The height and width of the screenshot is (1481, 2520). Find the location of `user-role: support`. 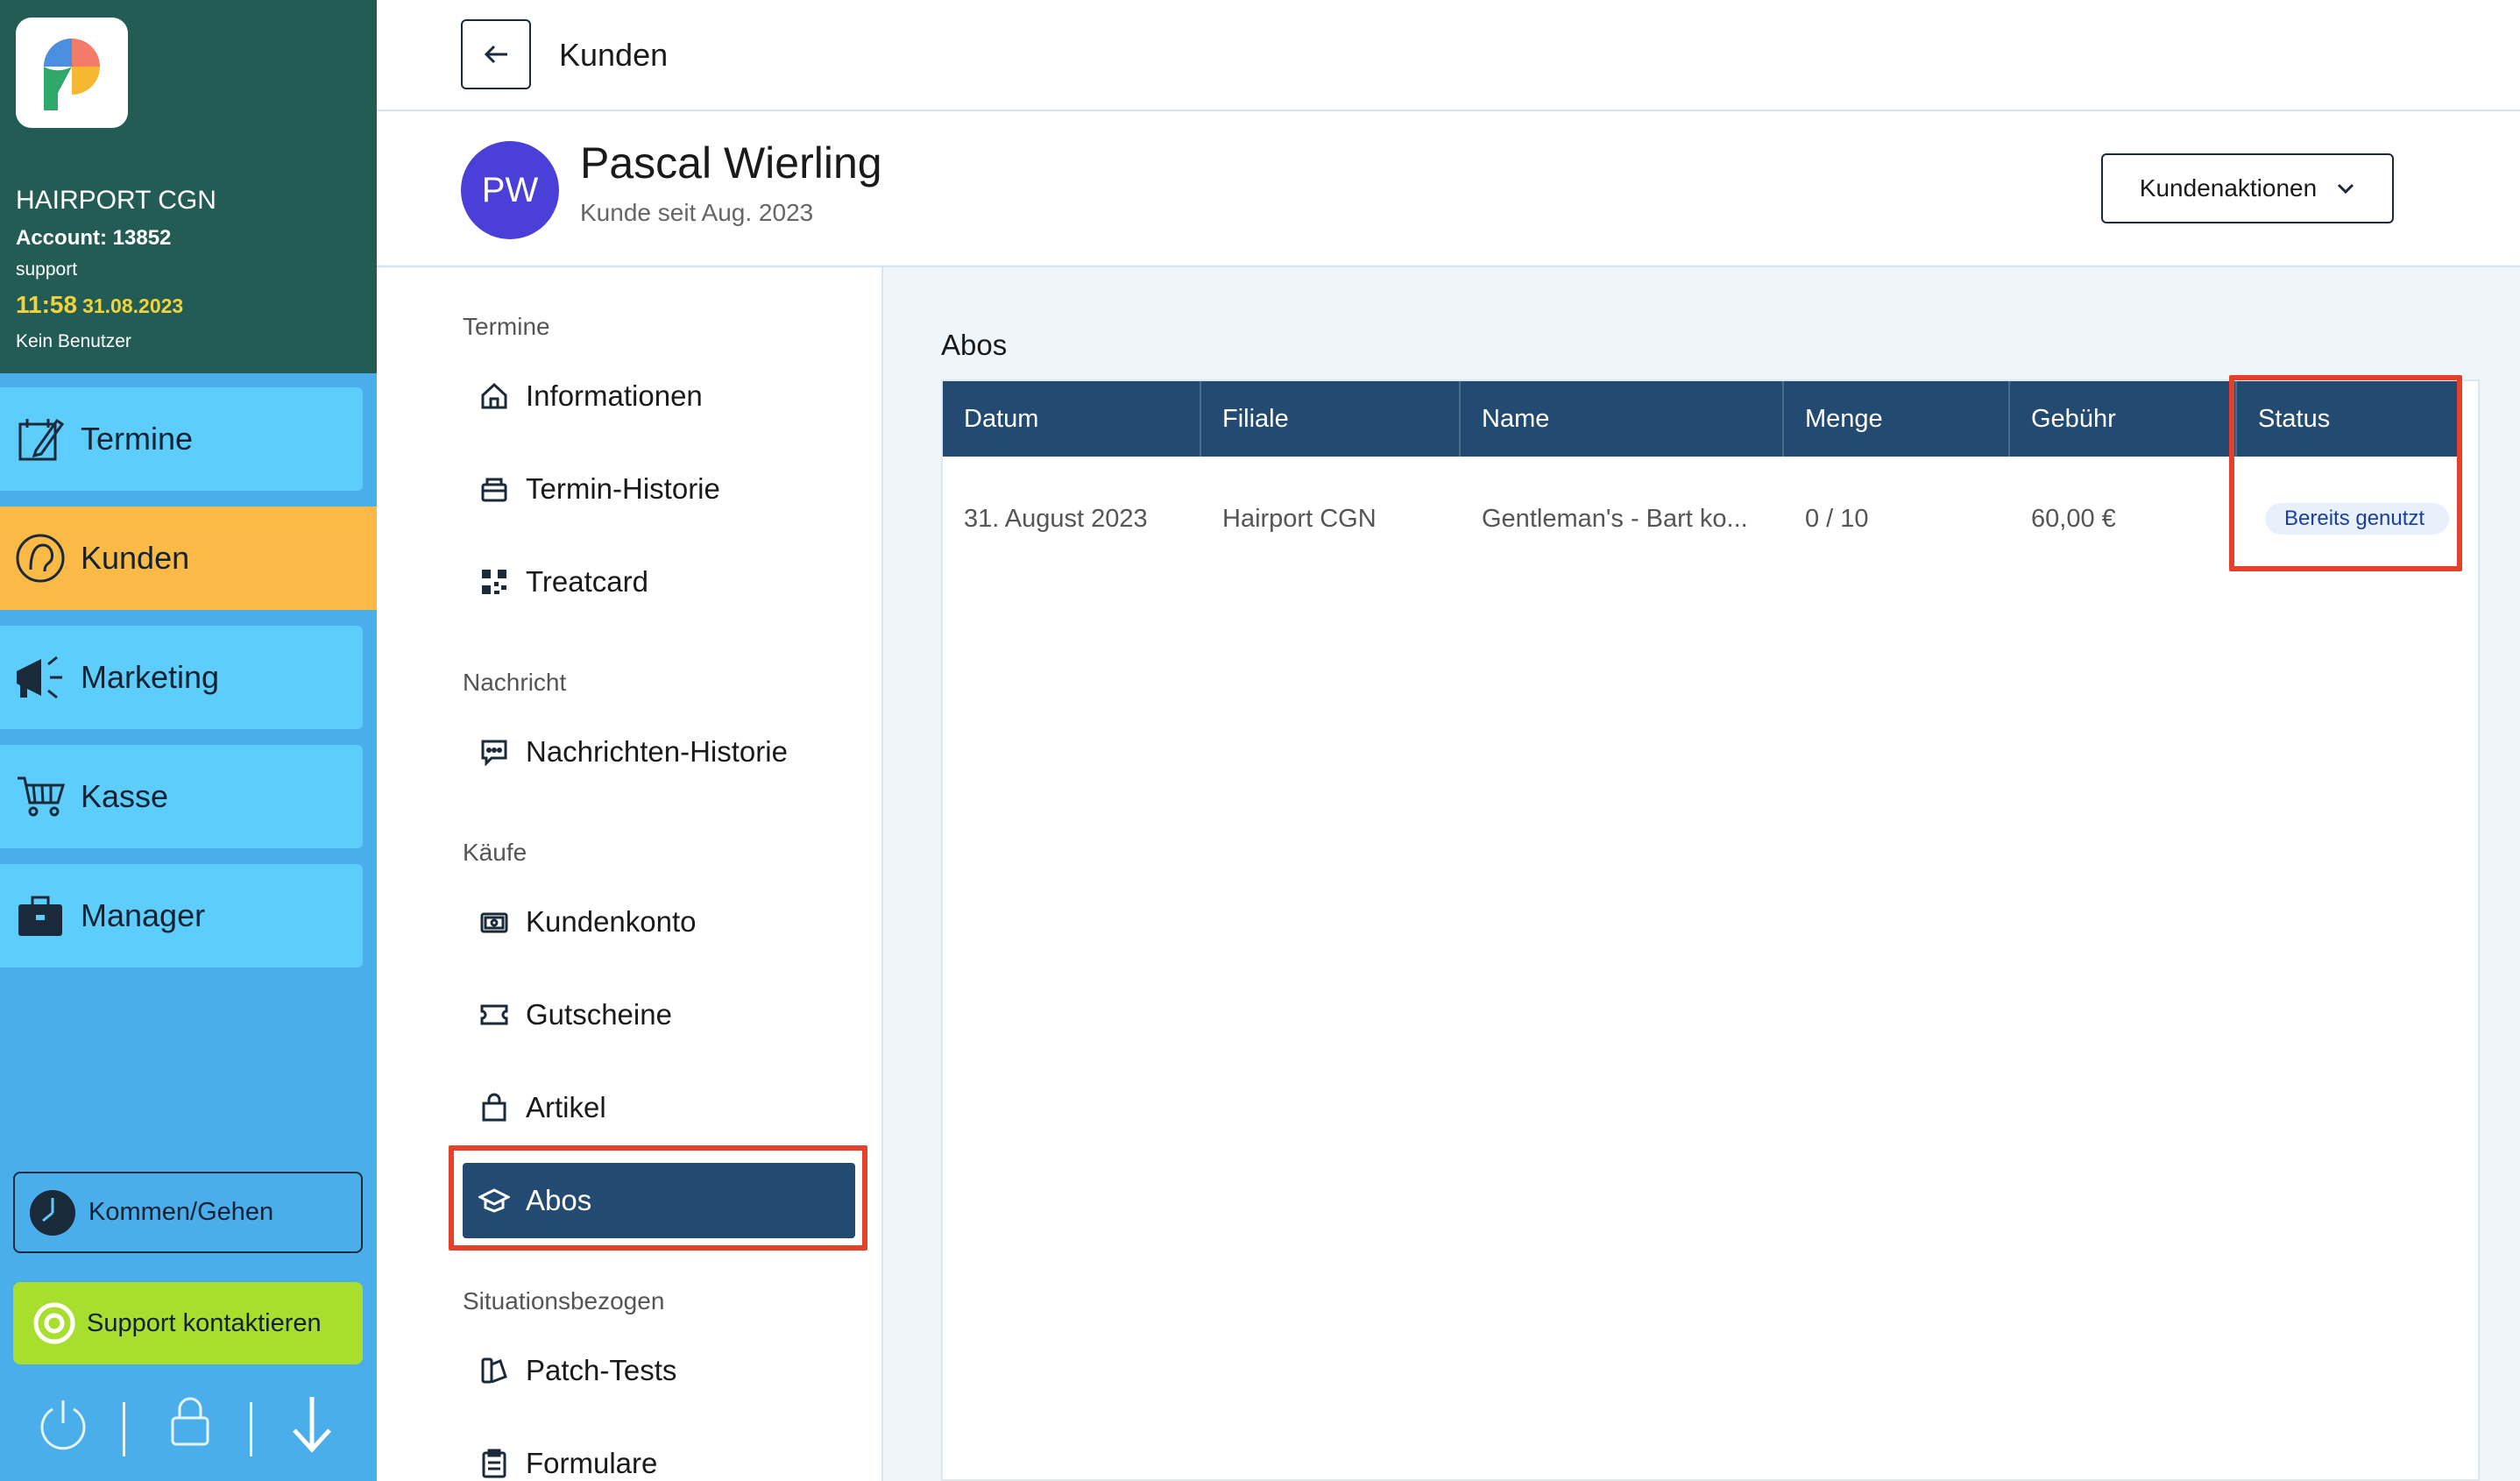

user-role: support is located at coordinates (47, 269).